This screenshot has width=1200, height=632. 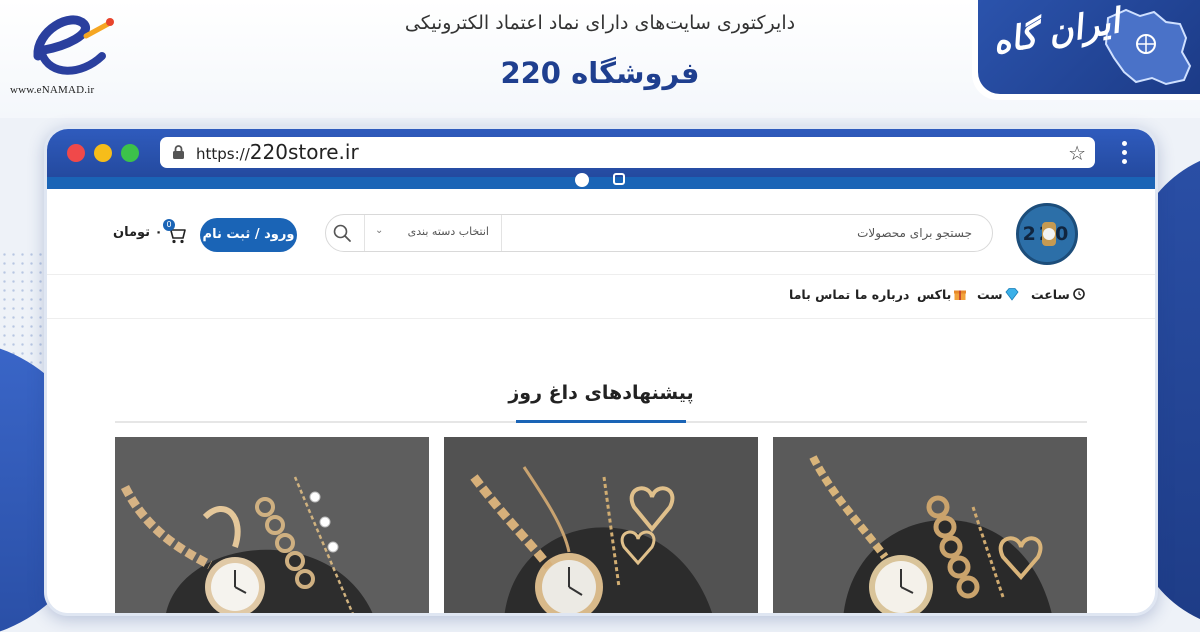 I want to click on url-domain: 220store.ir, so click(x=304, y=152).